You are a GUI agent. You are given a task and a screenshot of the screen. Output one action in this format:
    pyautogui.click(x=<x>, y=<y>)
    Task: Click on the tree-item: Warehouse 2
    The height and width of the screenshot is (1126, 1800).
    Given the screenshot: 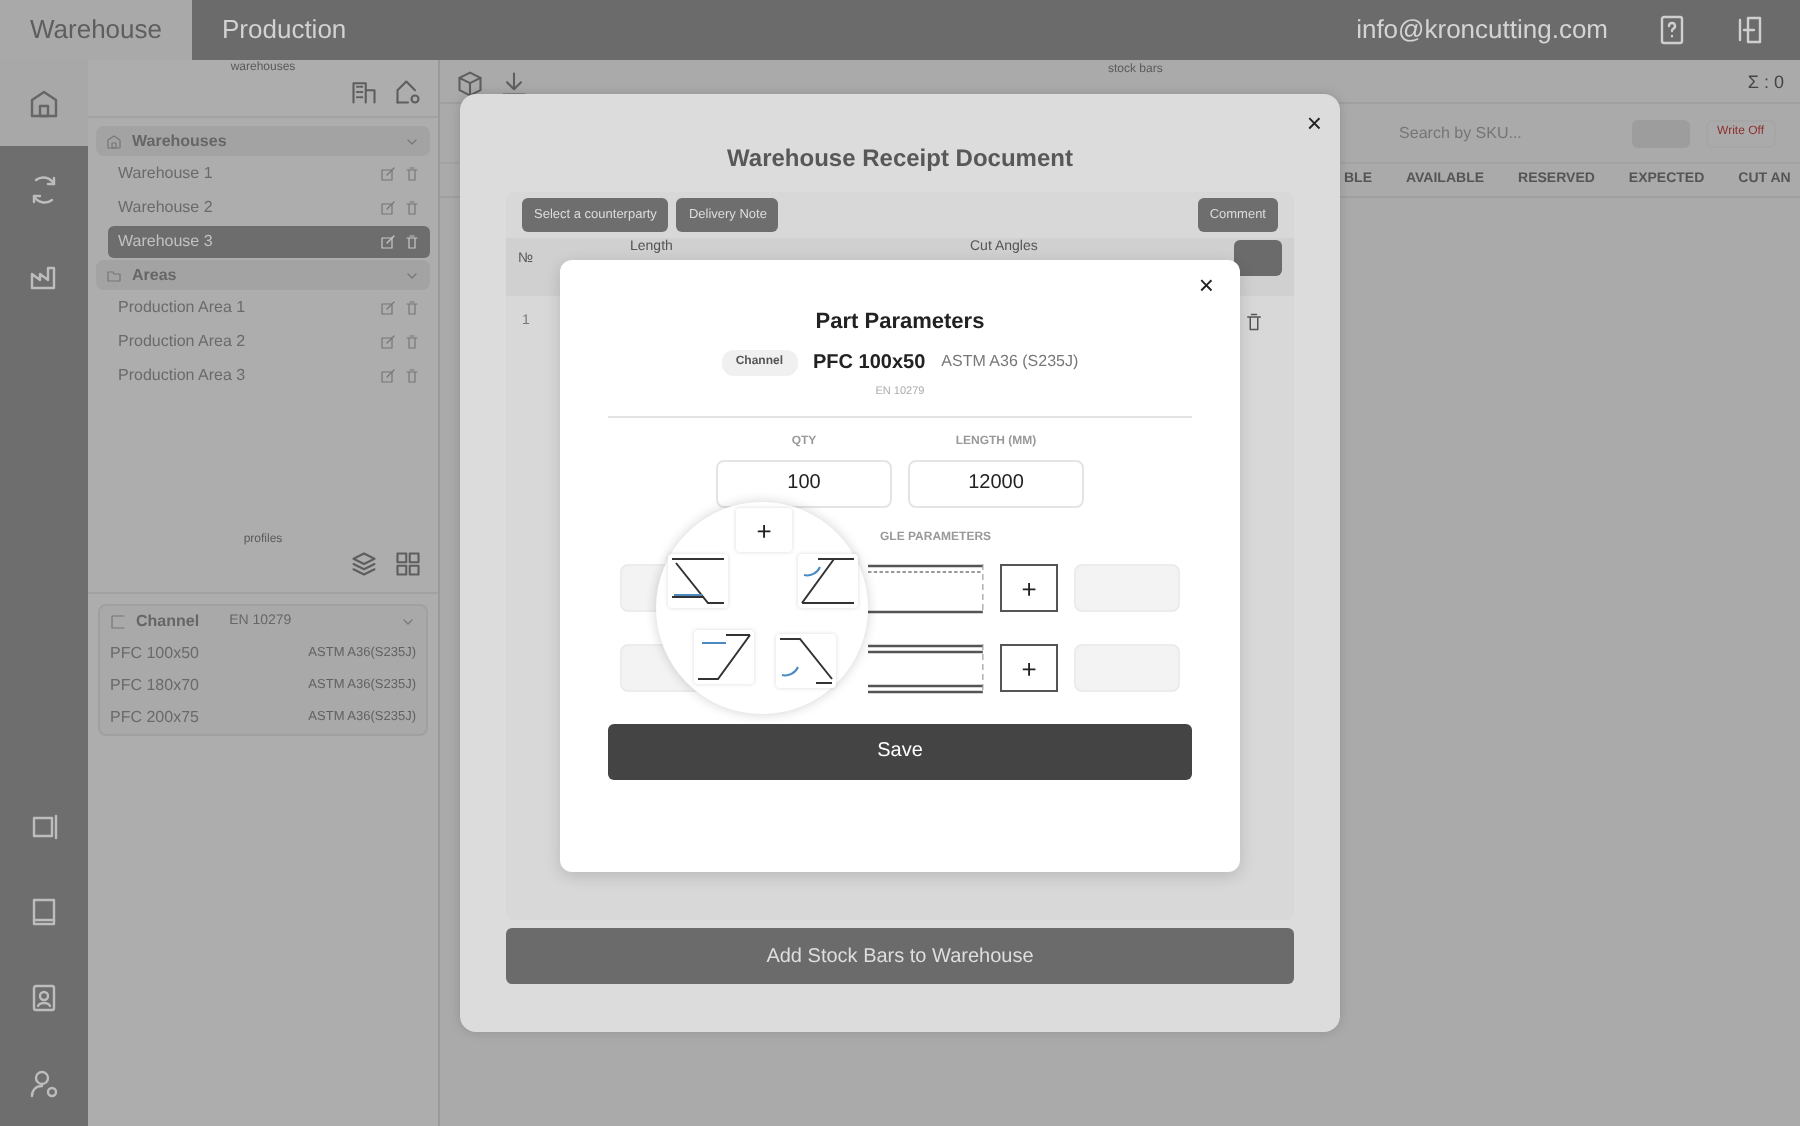 What is the action you would take?
    pyautogui.click(x=269, y=208)
    